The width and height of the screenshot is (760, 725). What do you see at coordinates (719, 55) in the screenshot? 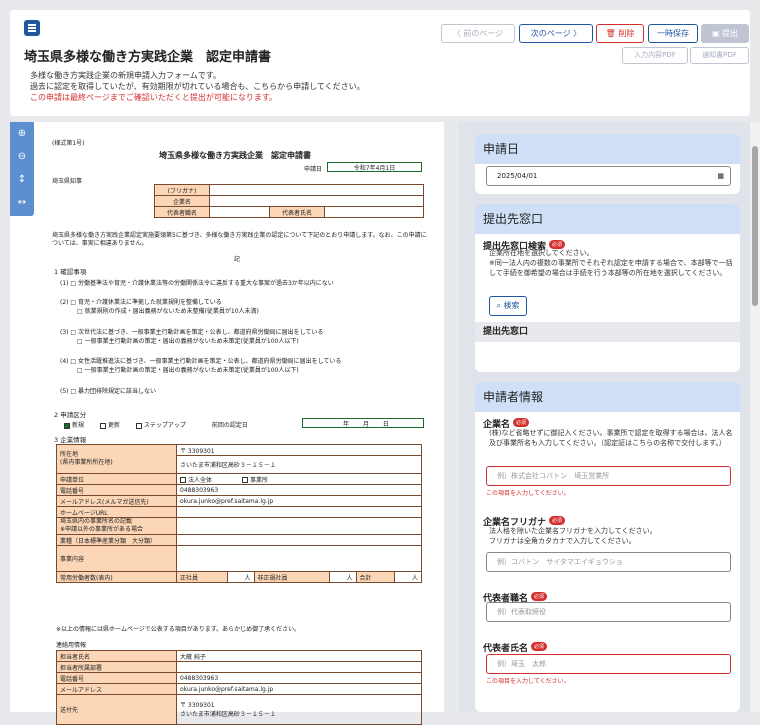
I see `notice-pdf-button: 通知書PDF` at bounding box center [719, 55].